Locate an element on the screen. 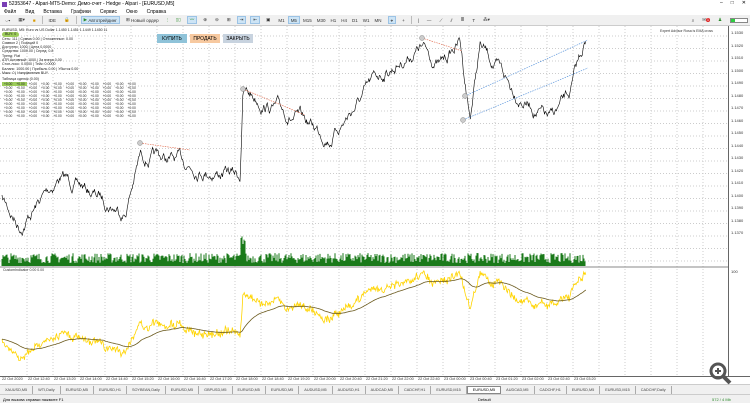  text-icon: T is located at coordinates (473, 20).